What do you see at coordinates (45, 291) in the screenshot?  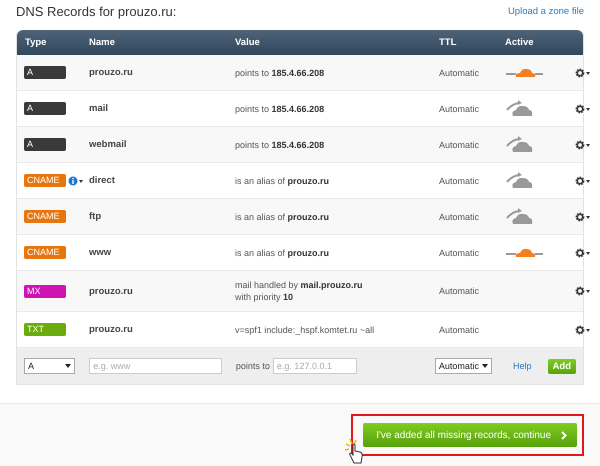 I see `record-type-badge: MX` at bounding box center [45, 291].